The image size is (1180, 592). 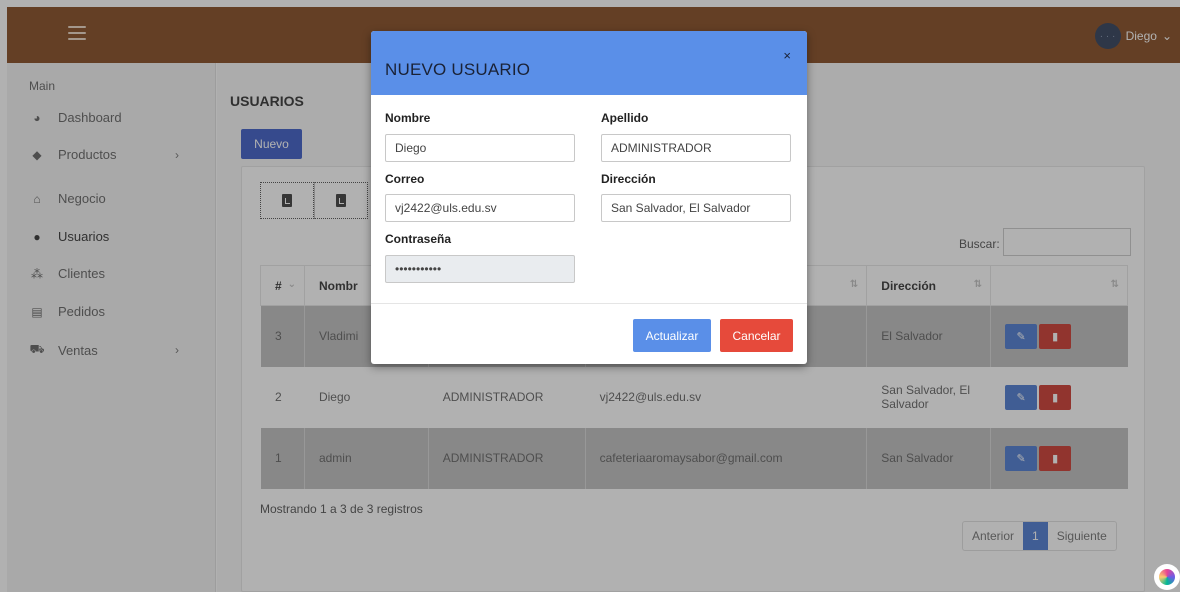 What do you see at coordinates (756, 335) in the screenshot?
I see `cancel-button: Cancelar` at bounding box center [756, 335].